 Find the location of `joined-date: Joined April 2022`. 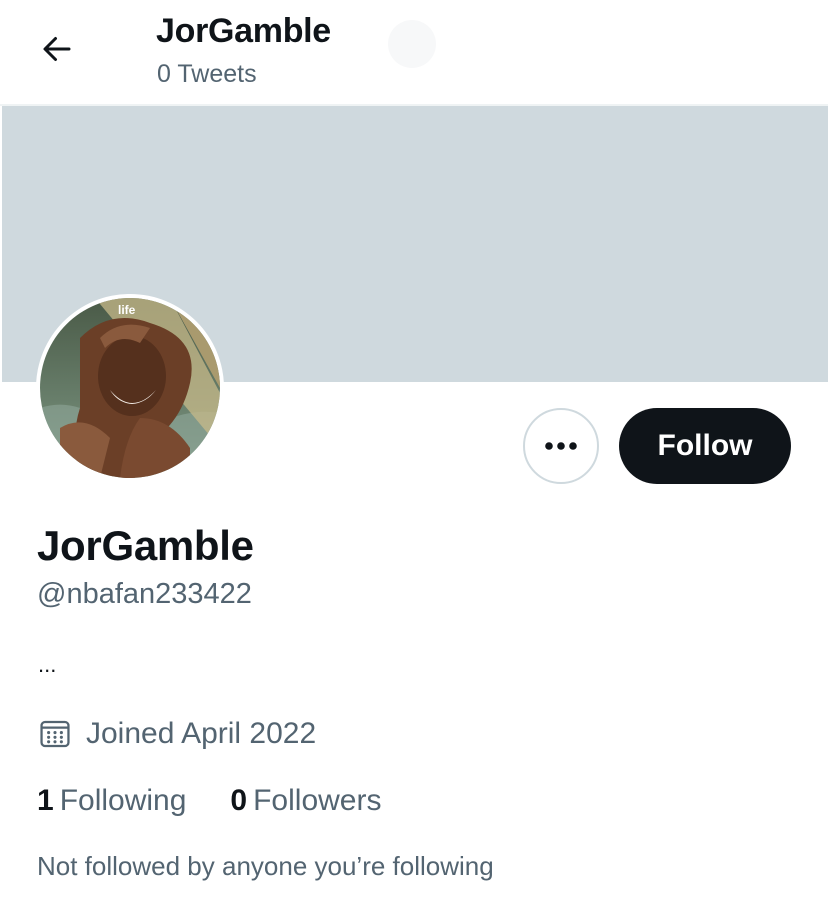

joined-date: Joined April 2022 is located at coordinates (177, 734).